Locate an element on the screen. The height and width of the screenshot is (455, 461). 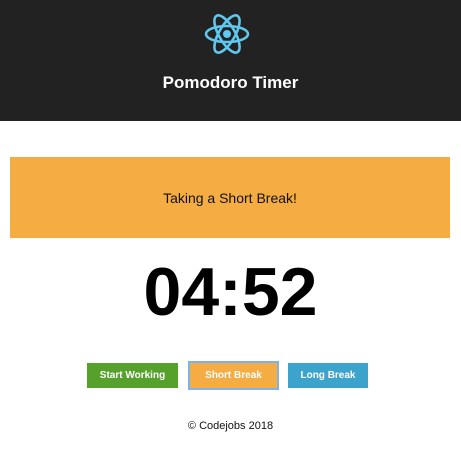
react-atom-icon is located at coordinates (227, 34).